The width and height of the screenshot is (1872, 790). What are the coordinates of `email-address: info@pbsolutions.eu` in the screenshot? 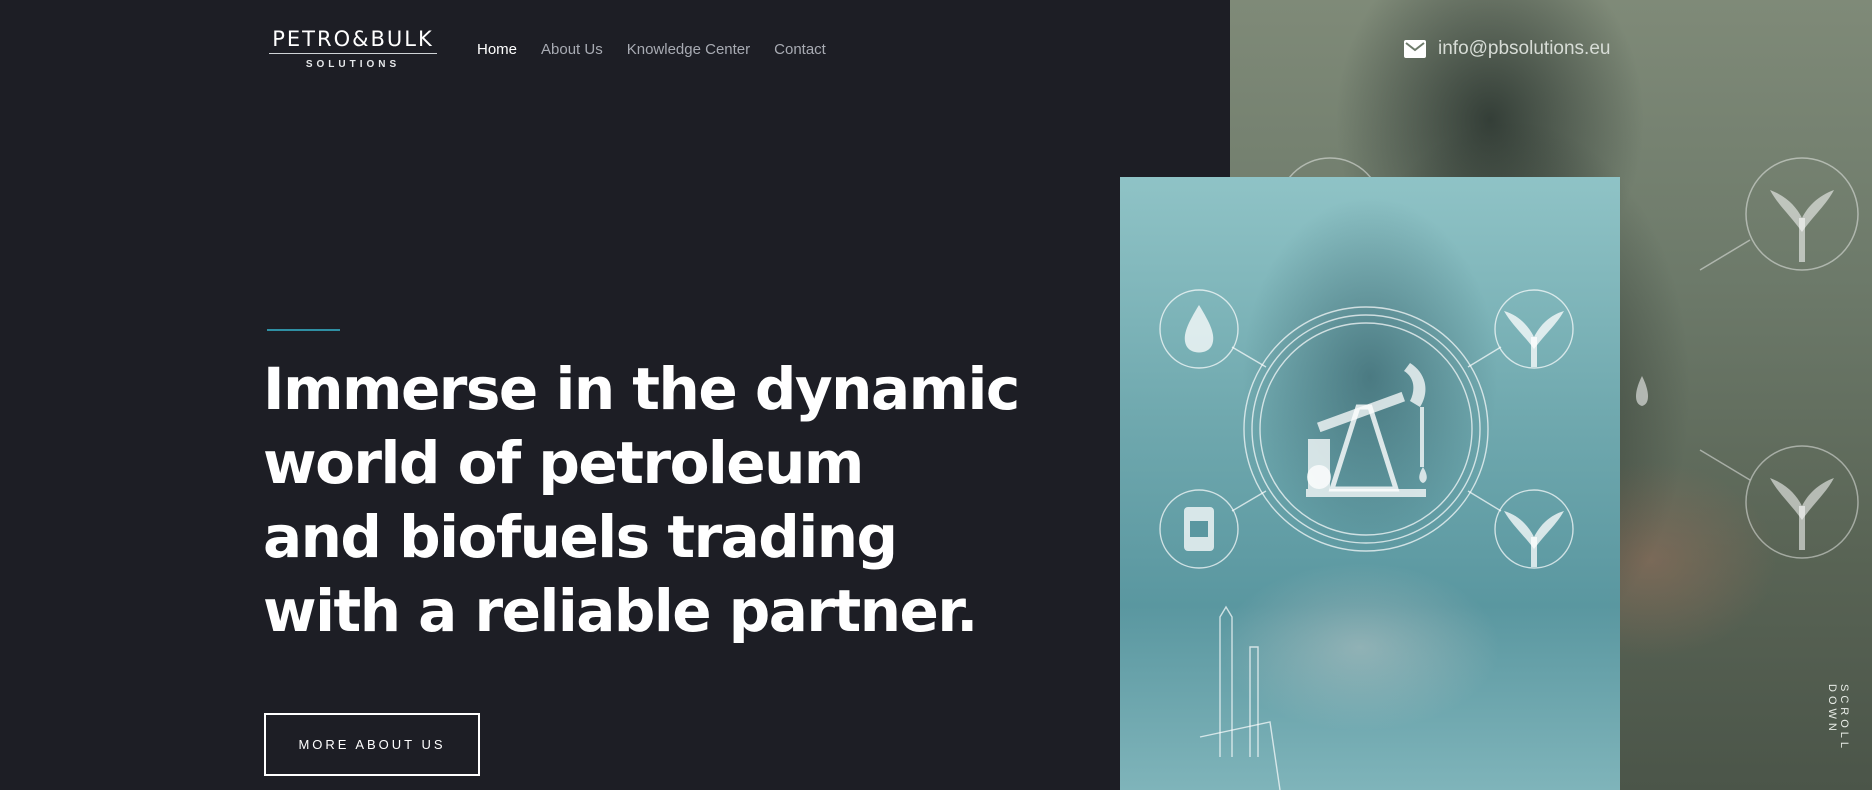 It's located at (1524, 48).